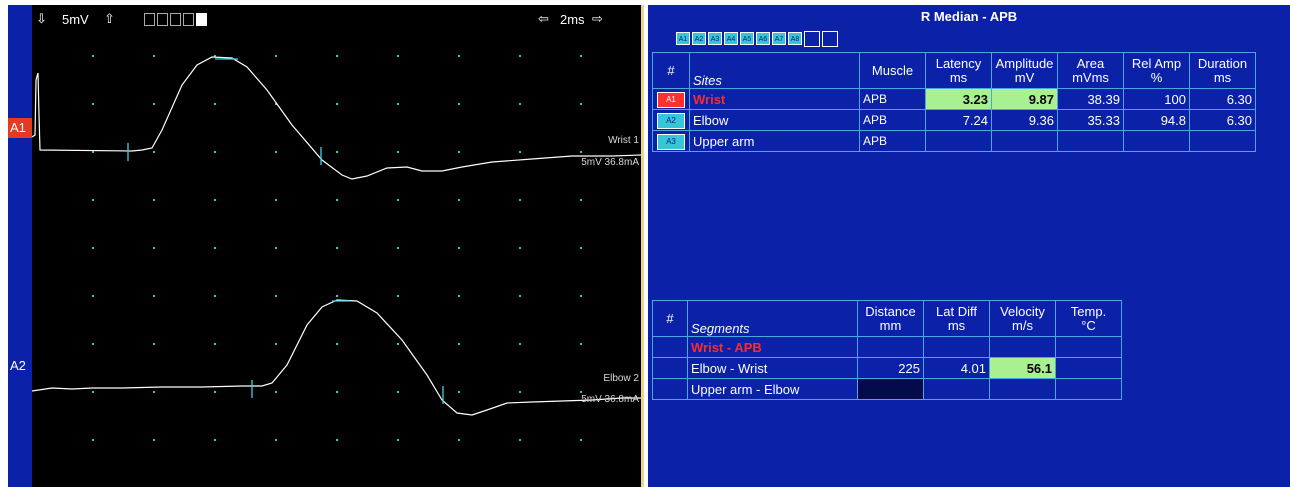  What do you see at coordinates (890, 368) in the screenshot?
I see `segment-distance: 225` at bounding box center [890, 368].